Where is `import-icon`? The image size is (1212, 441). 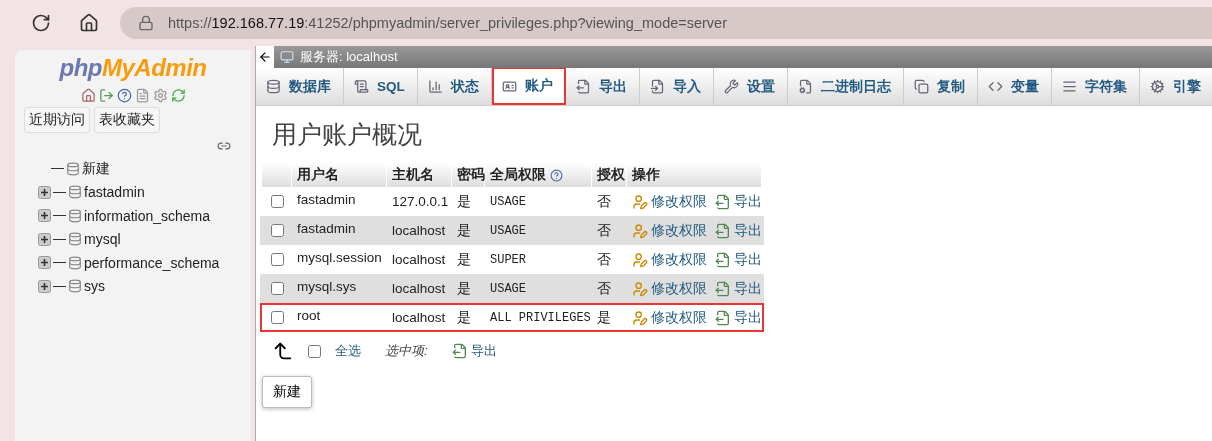 import-icon is located at coordinates (657, 86).